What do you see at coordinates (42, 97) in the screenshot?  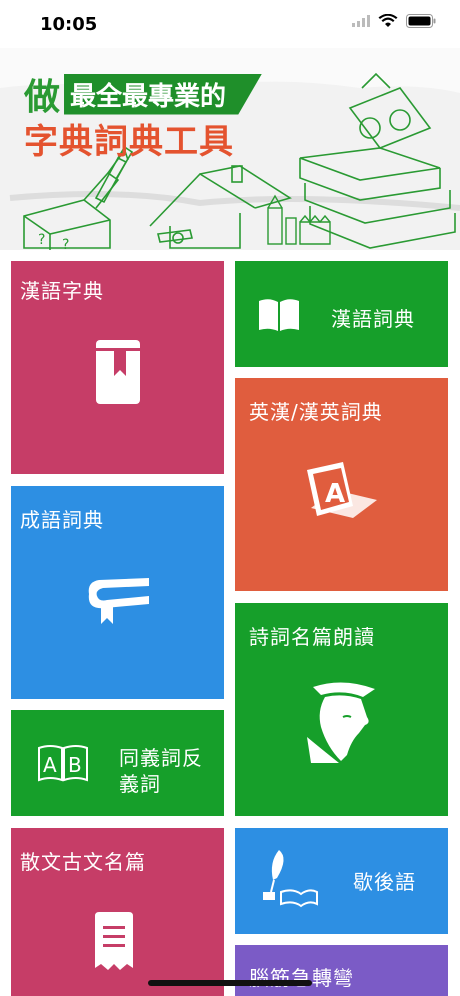 I see `banner-prefix: 做` at bounding box center [42, 97].